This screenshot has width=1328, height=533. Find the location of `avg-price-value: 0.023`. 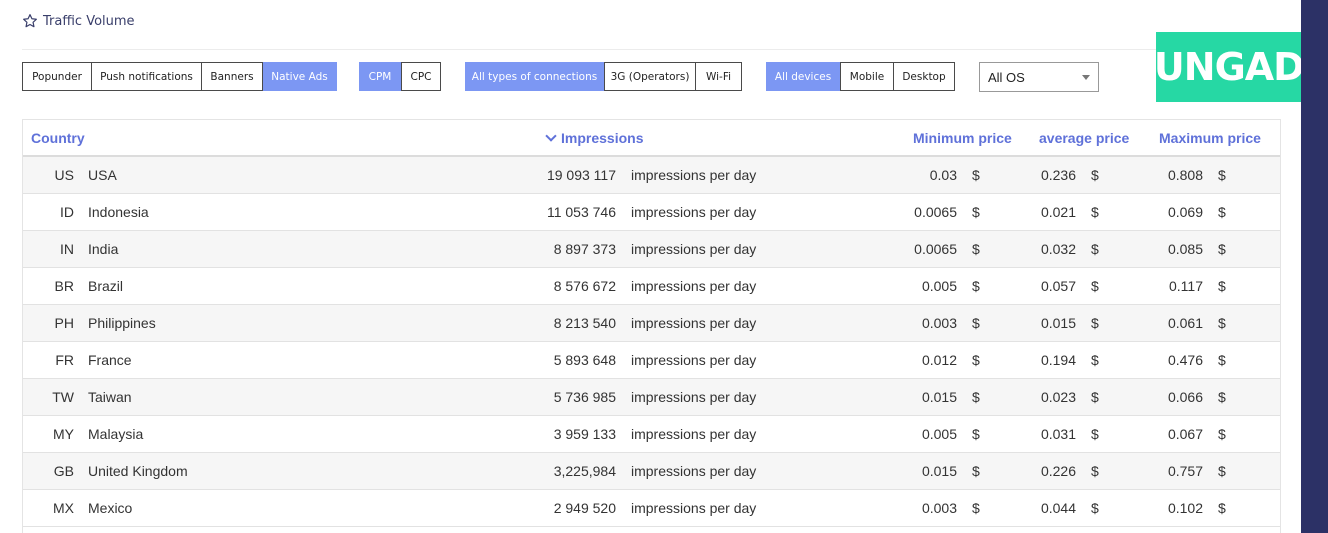

avg-price-value: 0.023 is located at coordinates (1058, 397).